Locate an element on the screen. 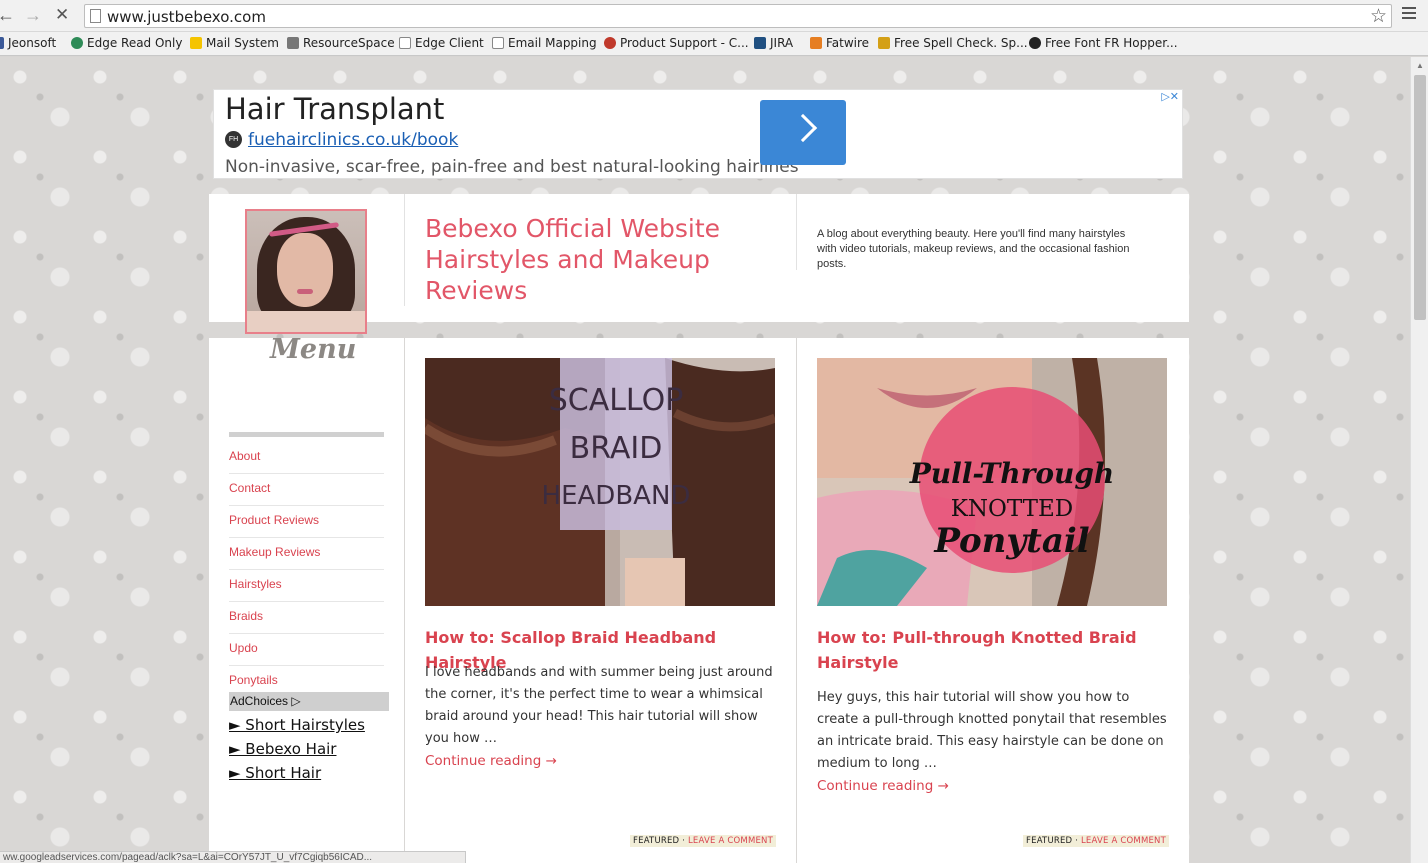 The width and height of the screenshot is (1428, 863). avatar-face is located at coordinates (305, 270).